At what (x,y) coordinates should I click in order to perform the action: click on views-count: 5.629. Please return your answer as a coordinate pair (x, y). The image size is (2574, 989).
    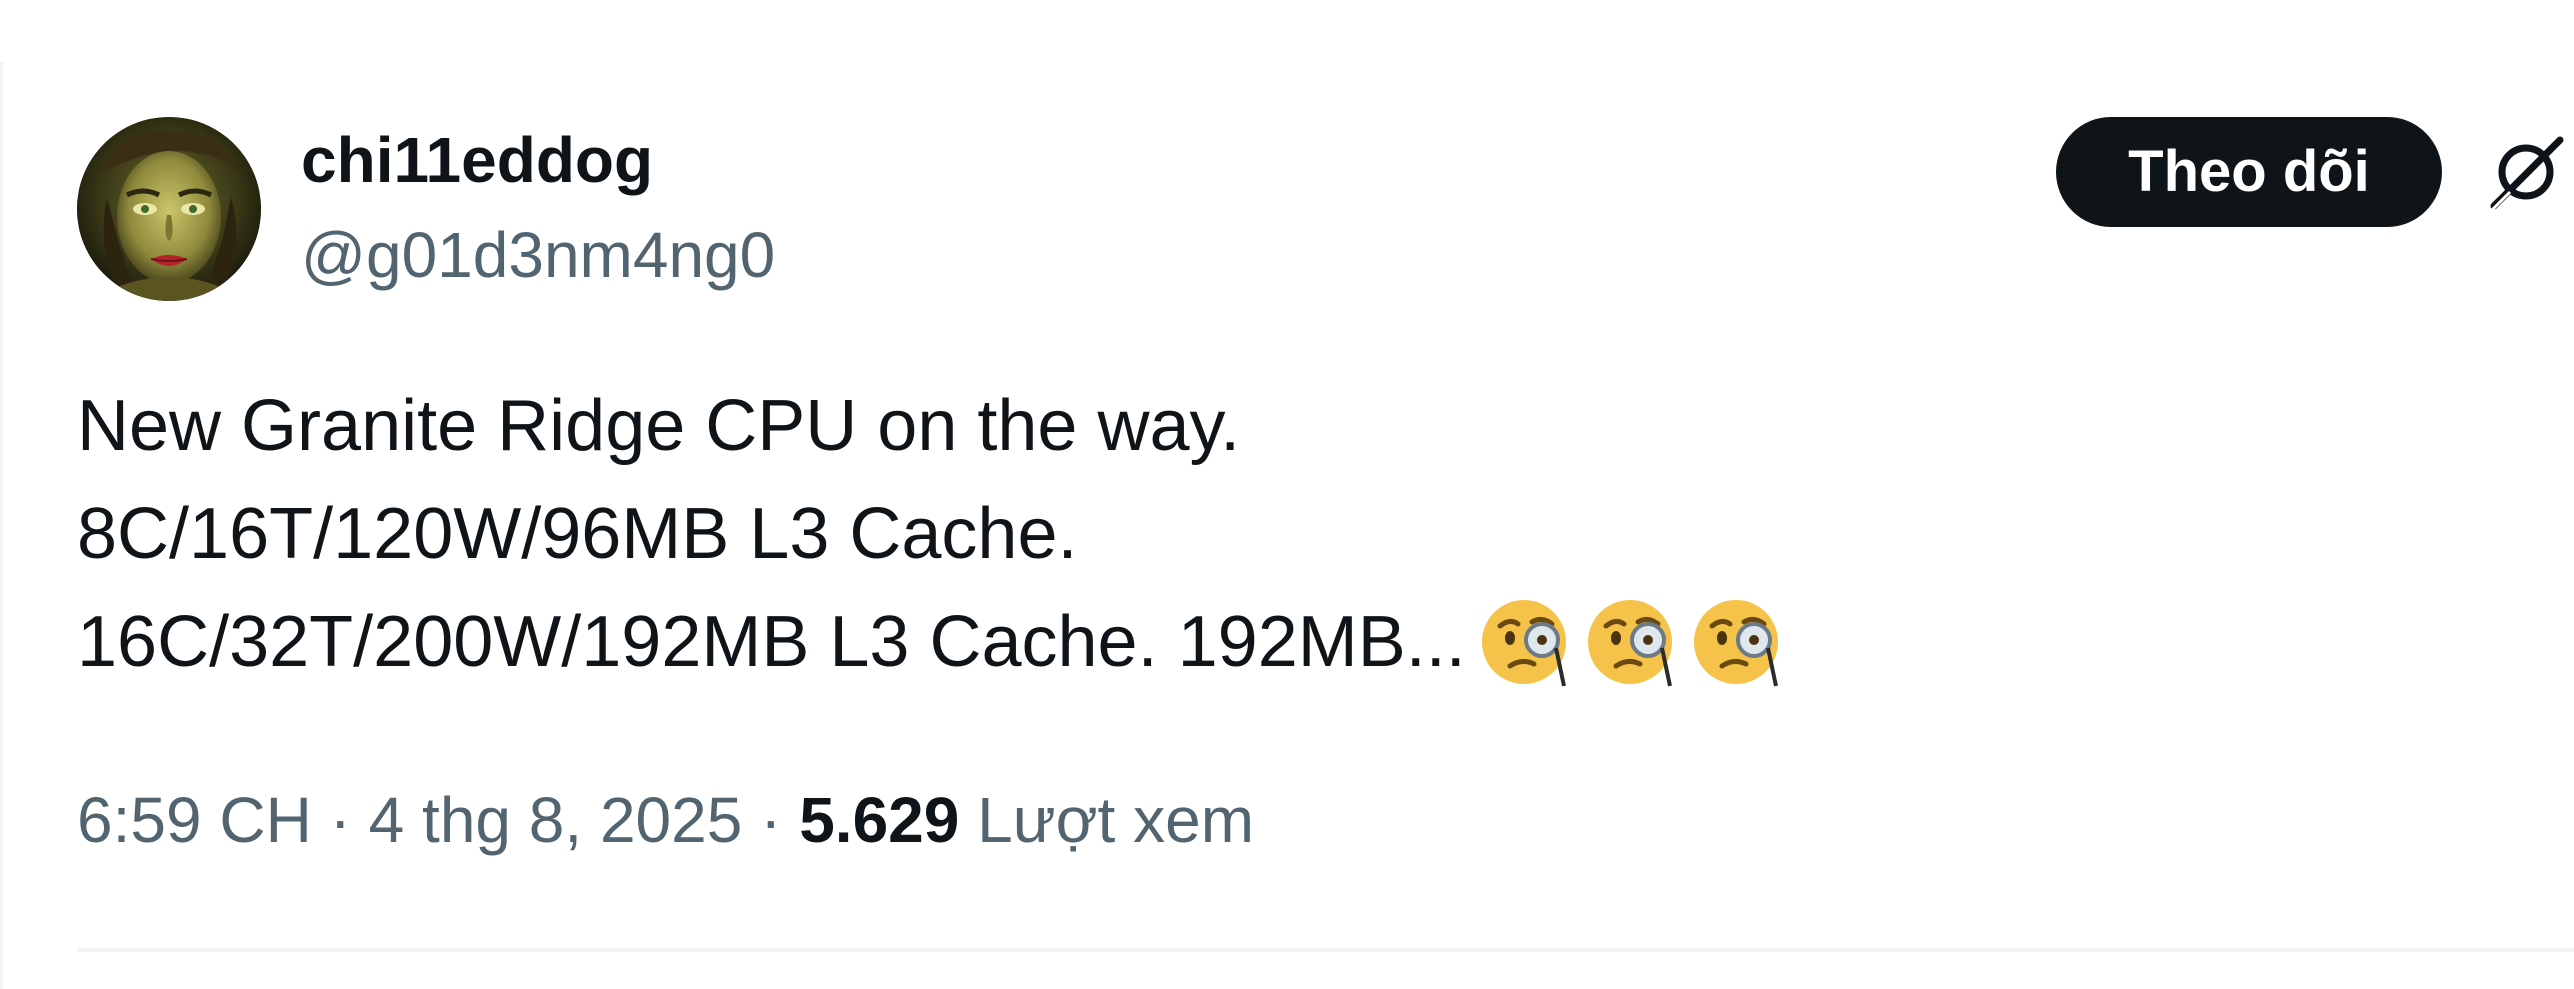
    Looking at the image, I should click on (879, 820).